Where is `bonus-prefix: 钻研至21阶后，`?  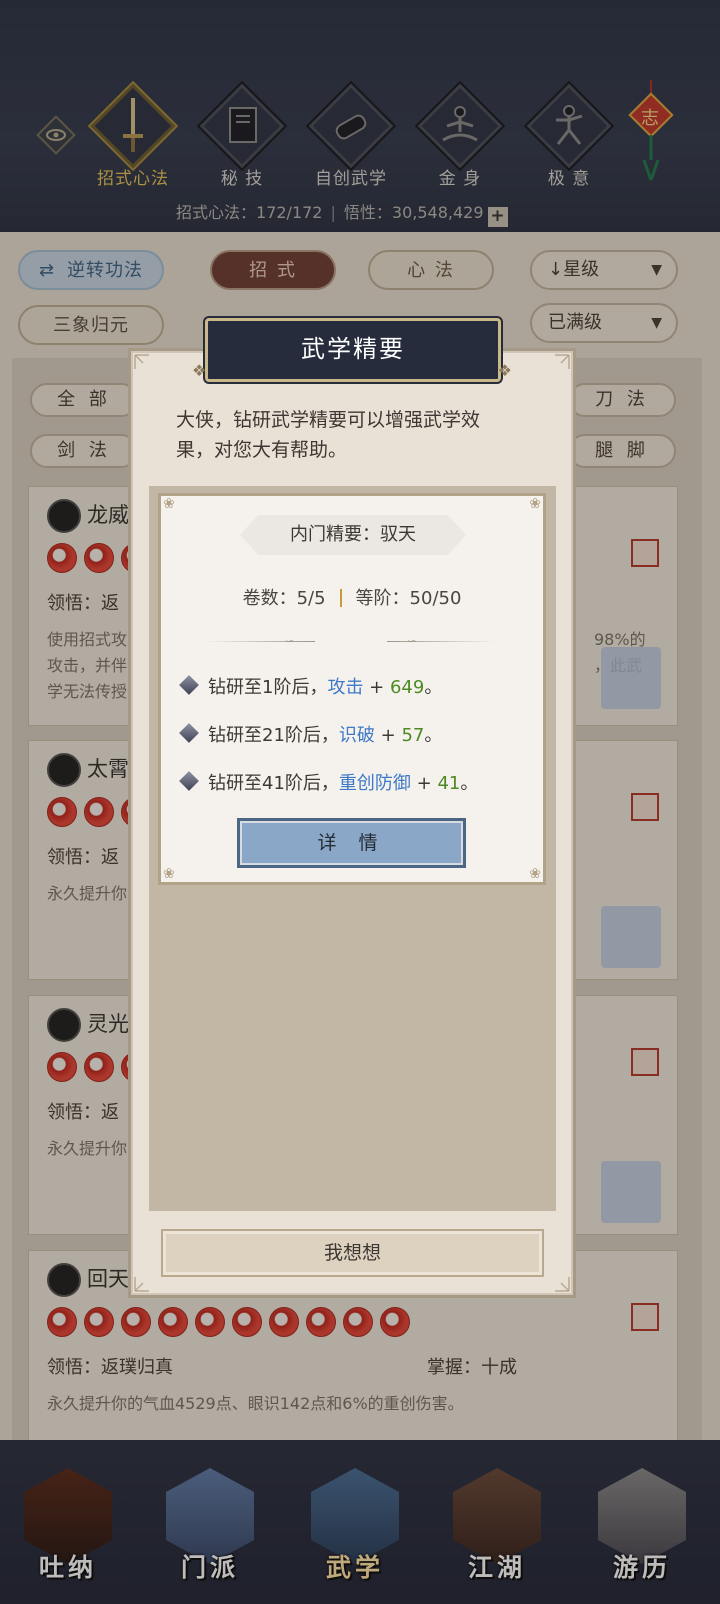
bonus-prefix: 钻研至21阶后， is located at coordinates (273, 735).